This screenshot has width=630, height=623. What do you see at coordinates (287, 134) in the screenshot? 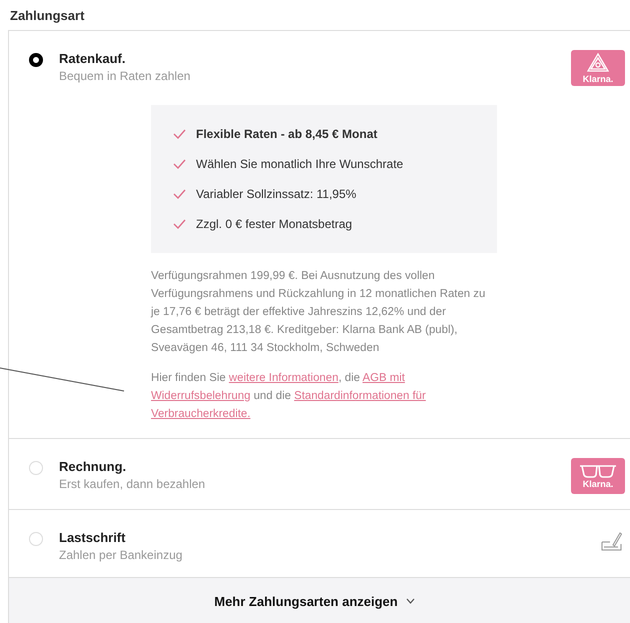
I see `feature-text: Flexible Raten - ab 8,45 € Monat` at bounding box center [287, 134].